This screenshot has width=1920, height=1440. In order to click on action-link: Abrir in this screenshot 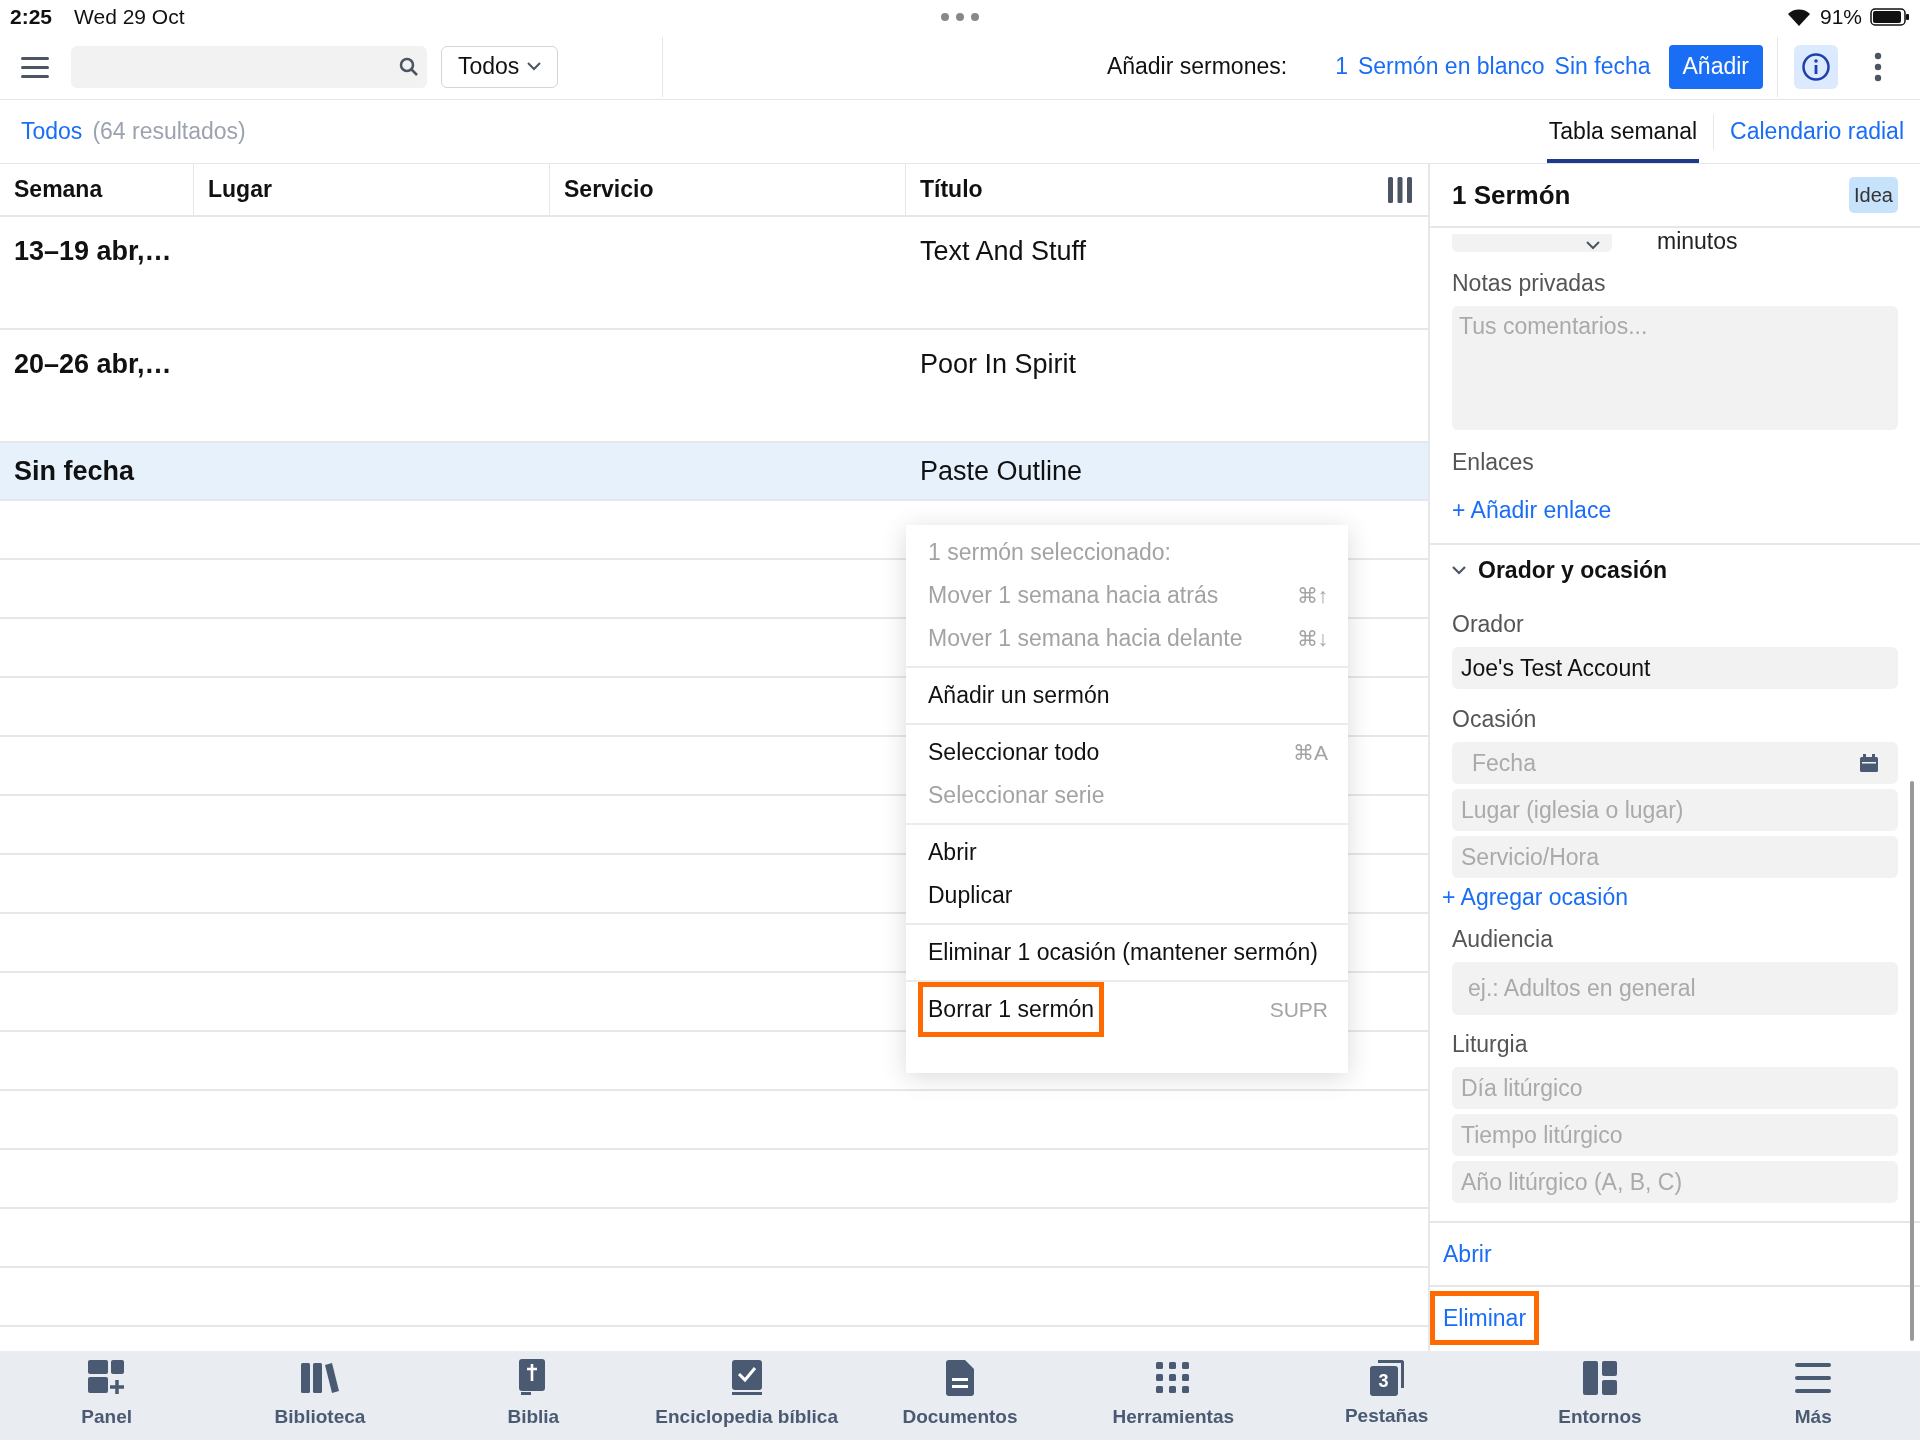, I will do `click(1467, 1254)`.